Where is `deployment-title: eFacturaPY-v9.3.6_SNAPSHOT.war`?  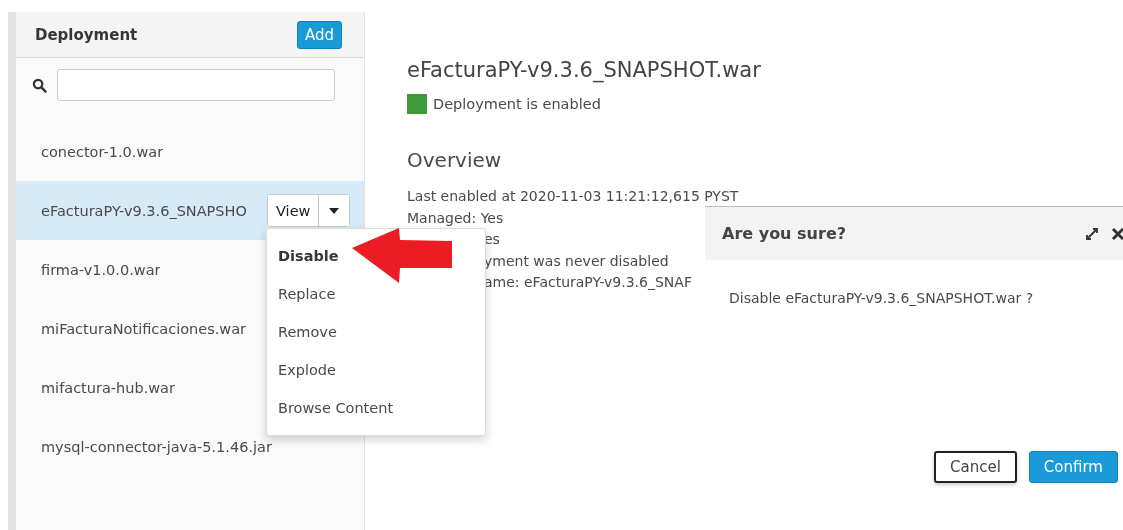 deployment-title: eFacturaPY-v9.3.6_SNAPSHOT.war is located at coordinates (584, 70).